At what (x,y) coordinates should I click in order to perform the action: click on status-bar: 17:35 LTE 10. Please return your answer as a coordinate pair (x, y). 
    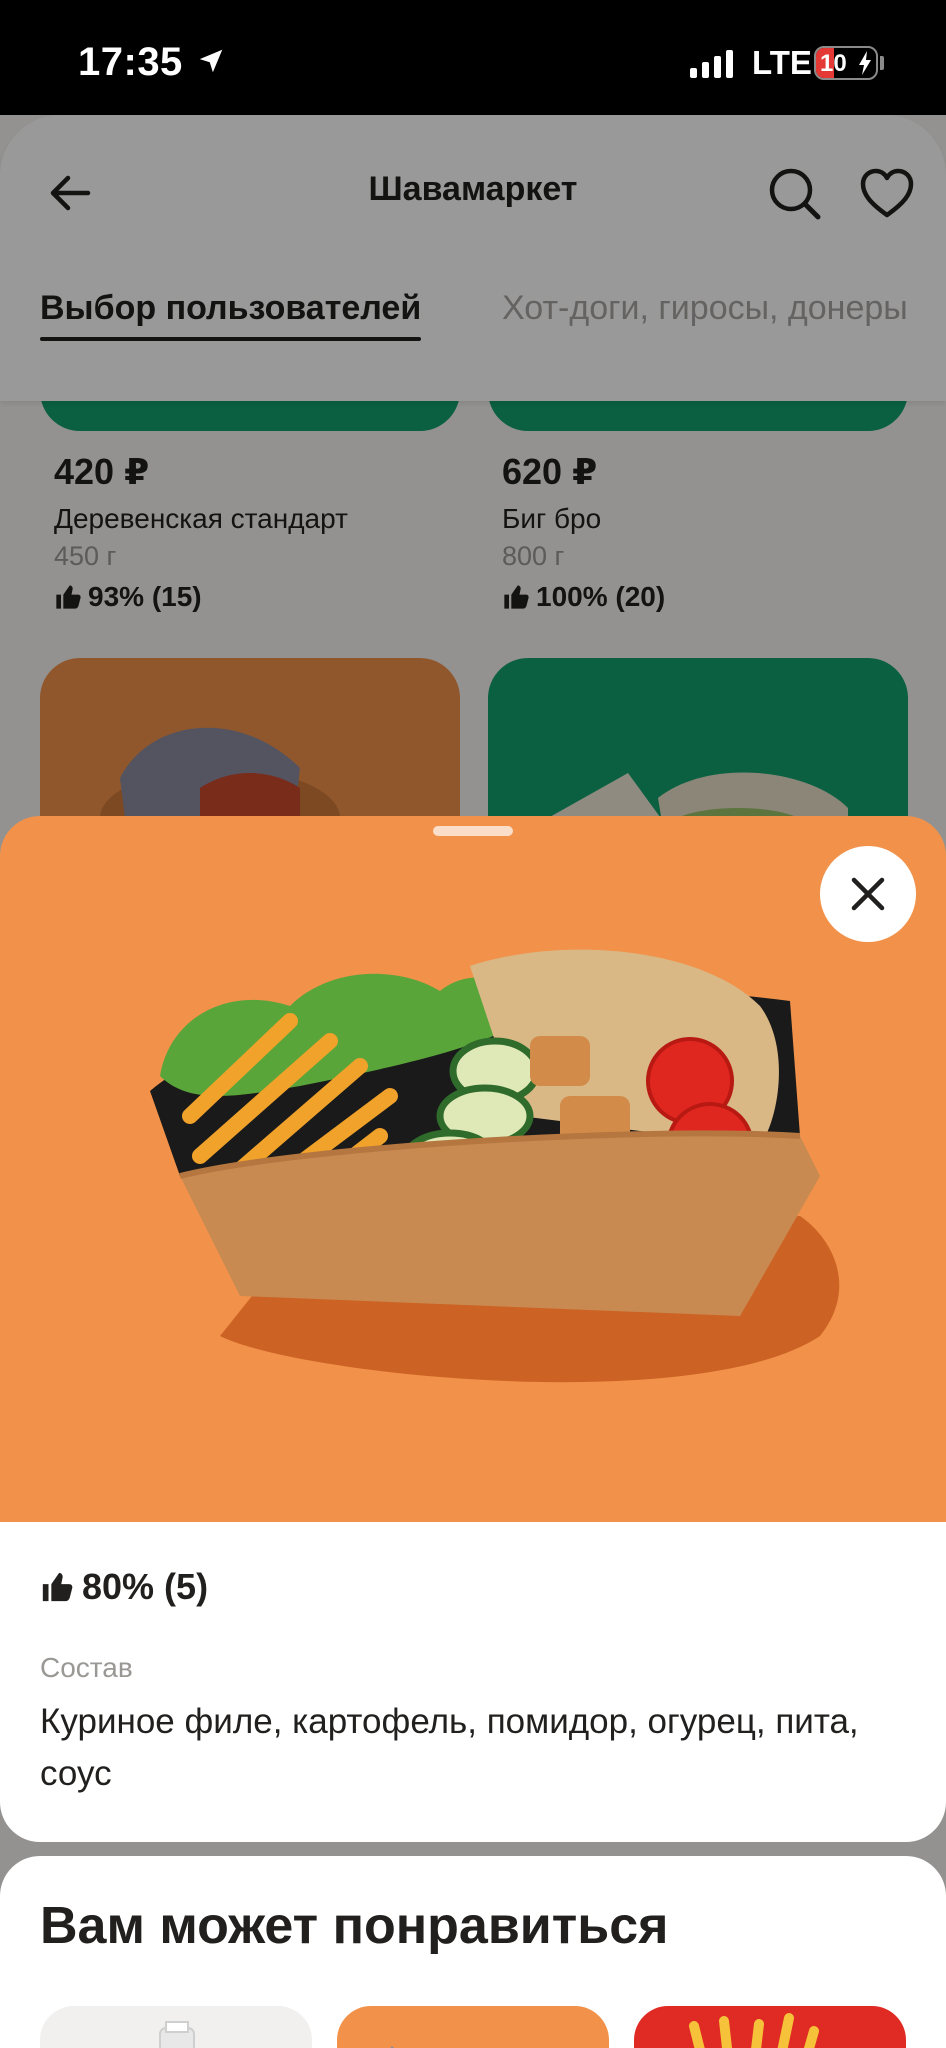
    Looking at the image, I should click on (473, 57).